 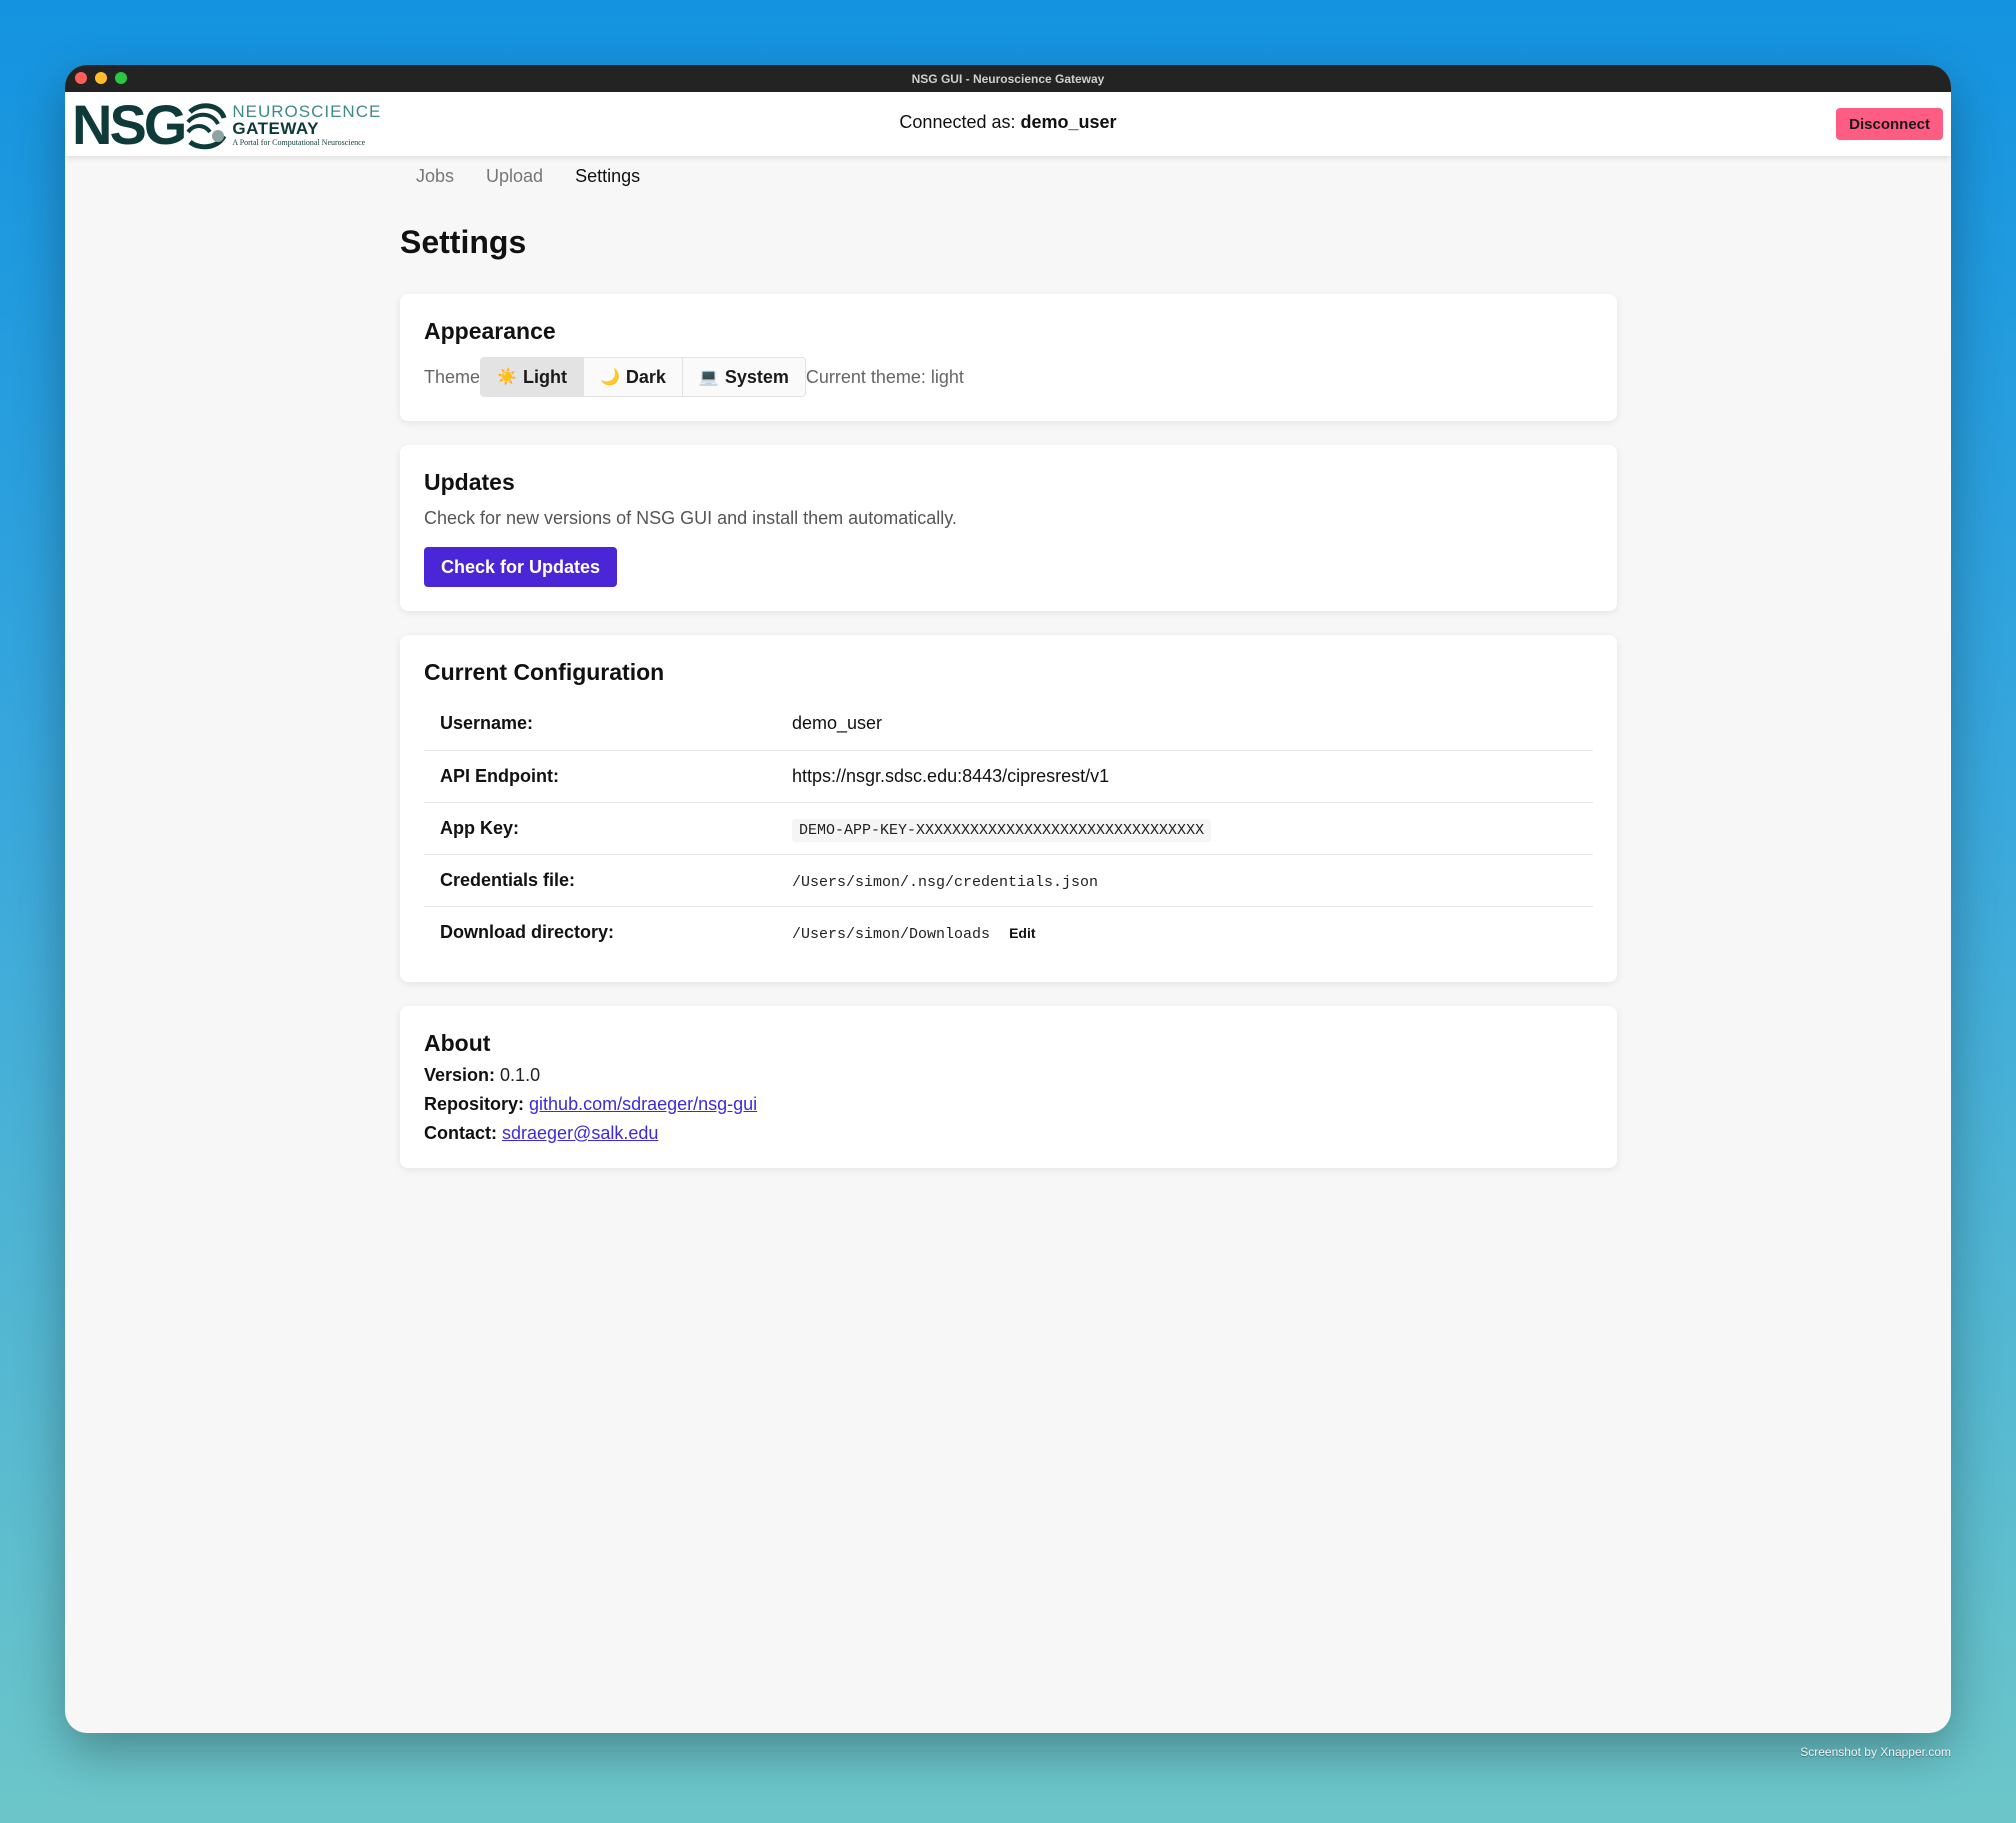 What do you see at coordinates (743, 377) in the screenshot?
I see `theme-system-button: 💻 System` at bounding box center [743, 377].